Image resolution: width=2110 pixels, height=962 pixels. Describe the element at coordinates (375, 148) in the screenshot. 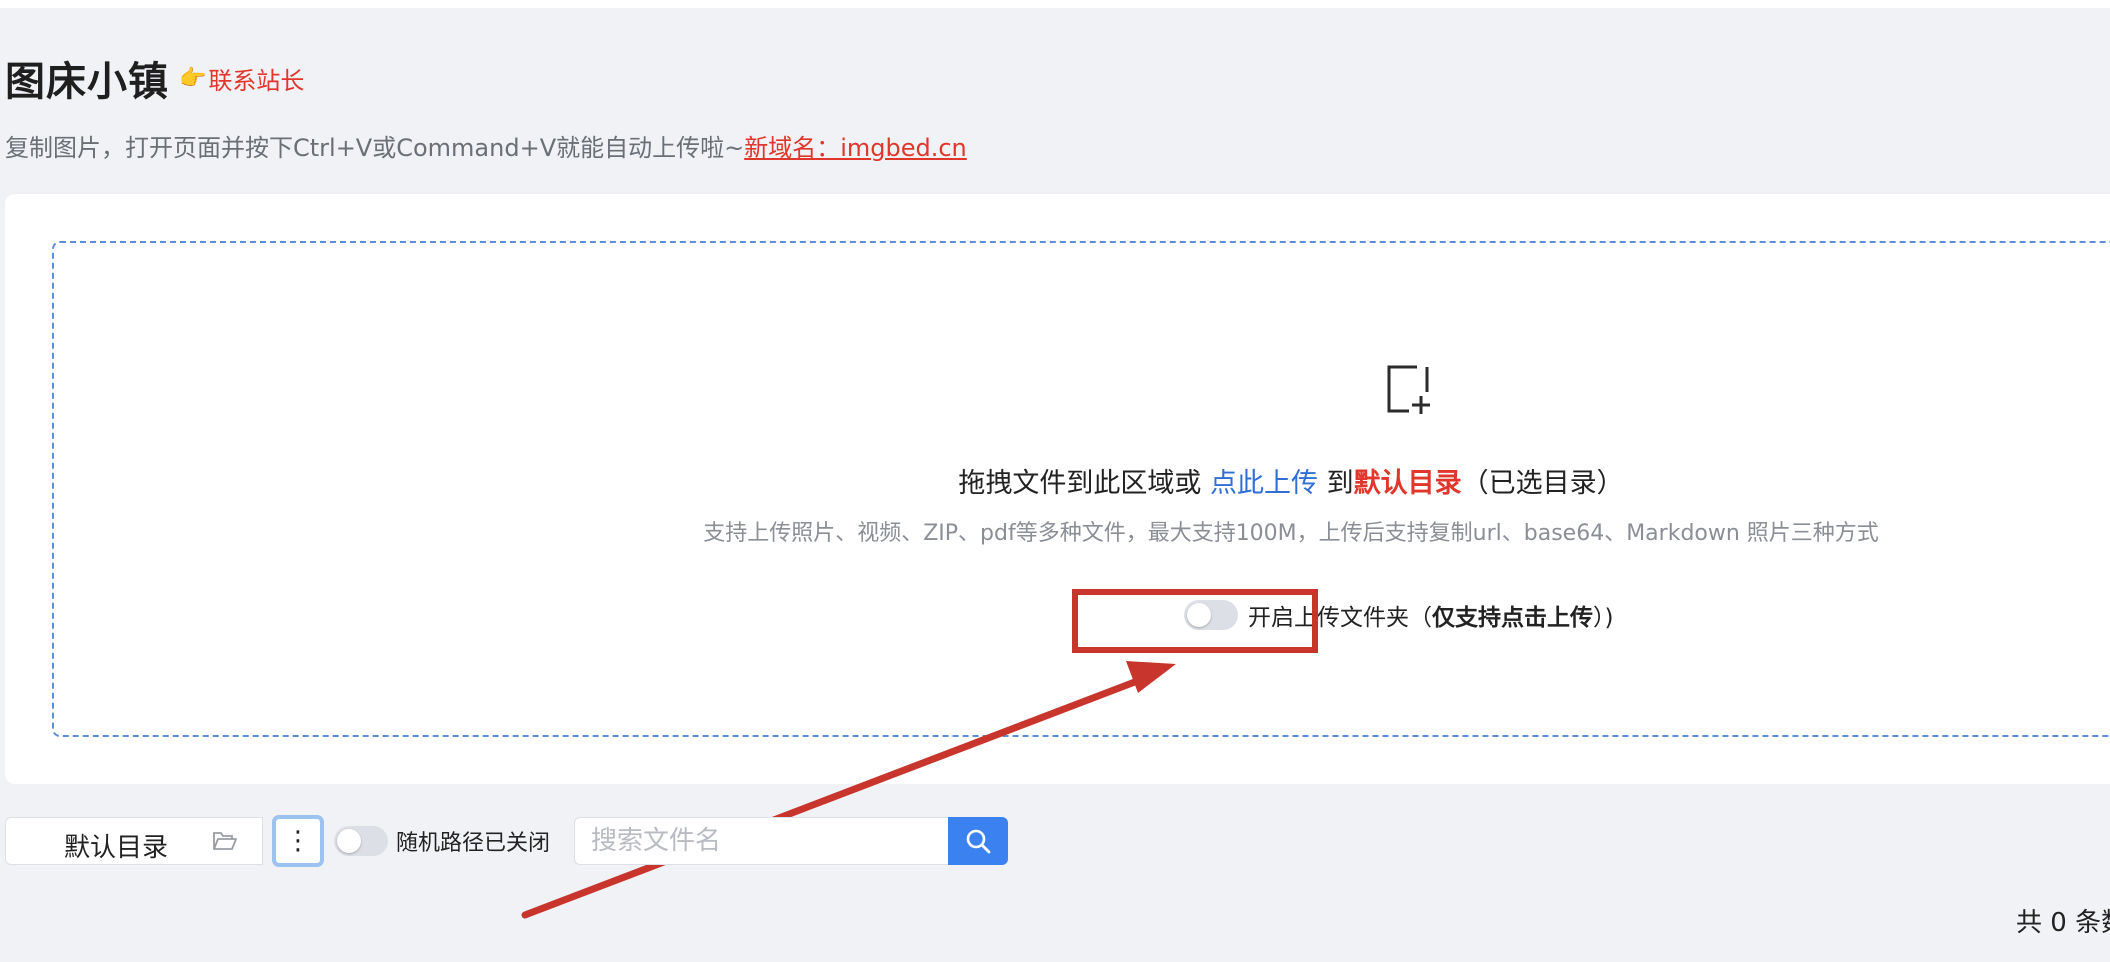

I see `subtitle-text: 复制图片，打开页面并按下Ctrl+V或Command+V就能自动上传啦~` at that location.